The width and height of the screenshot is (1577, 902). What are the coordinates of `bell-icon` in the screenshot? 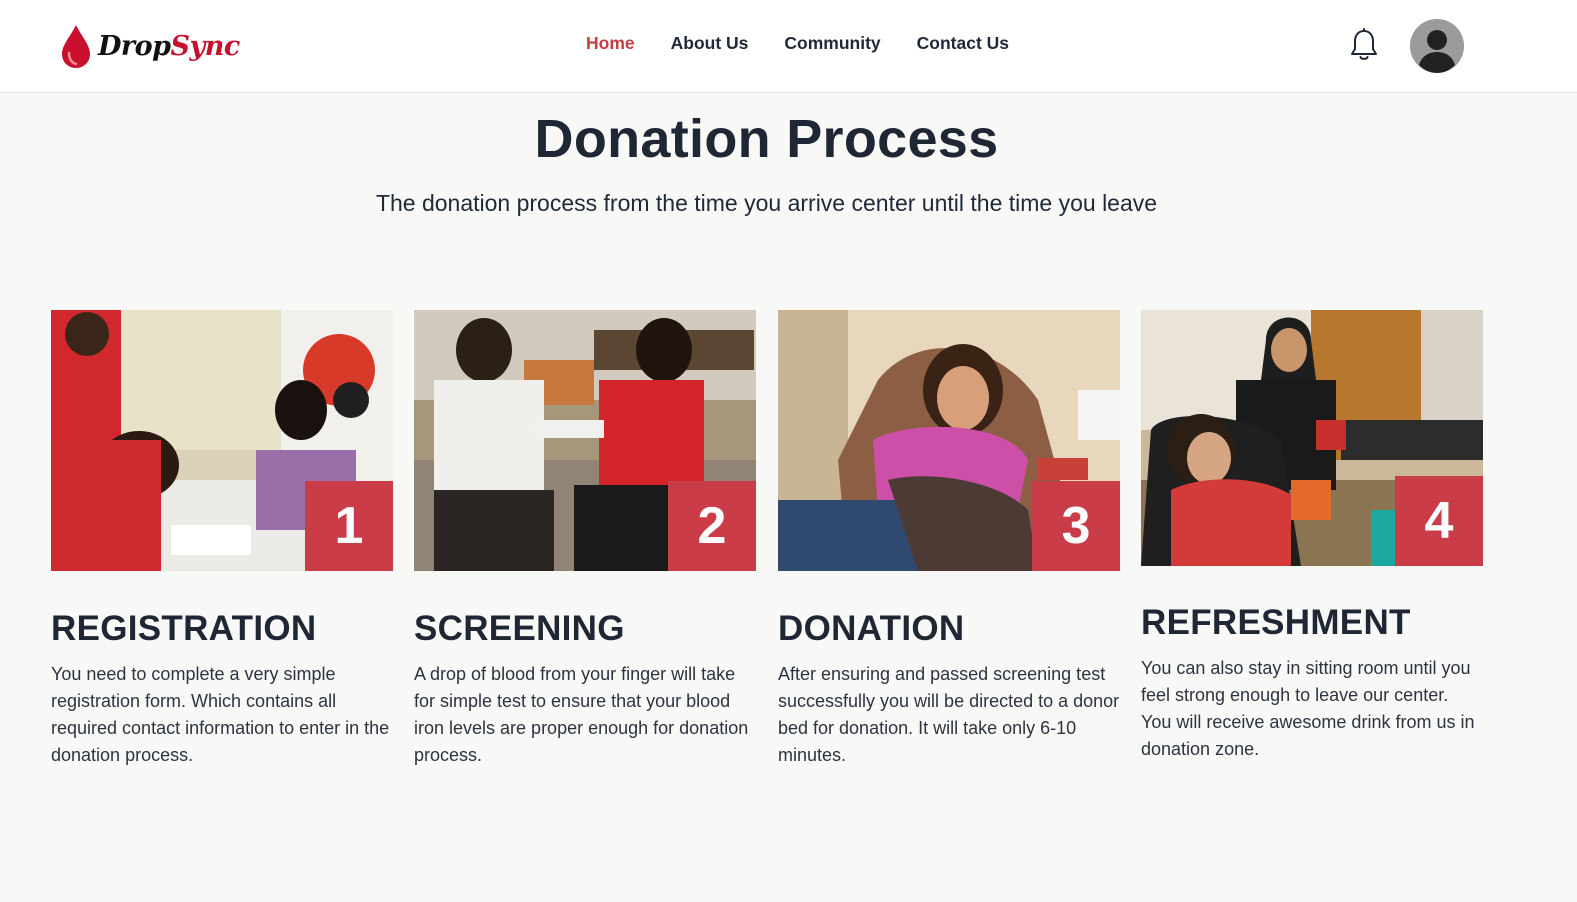 It's located at (1364, 45).